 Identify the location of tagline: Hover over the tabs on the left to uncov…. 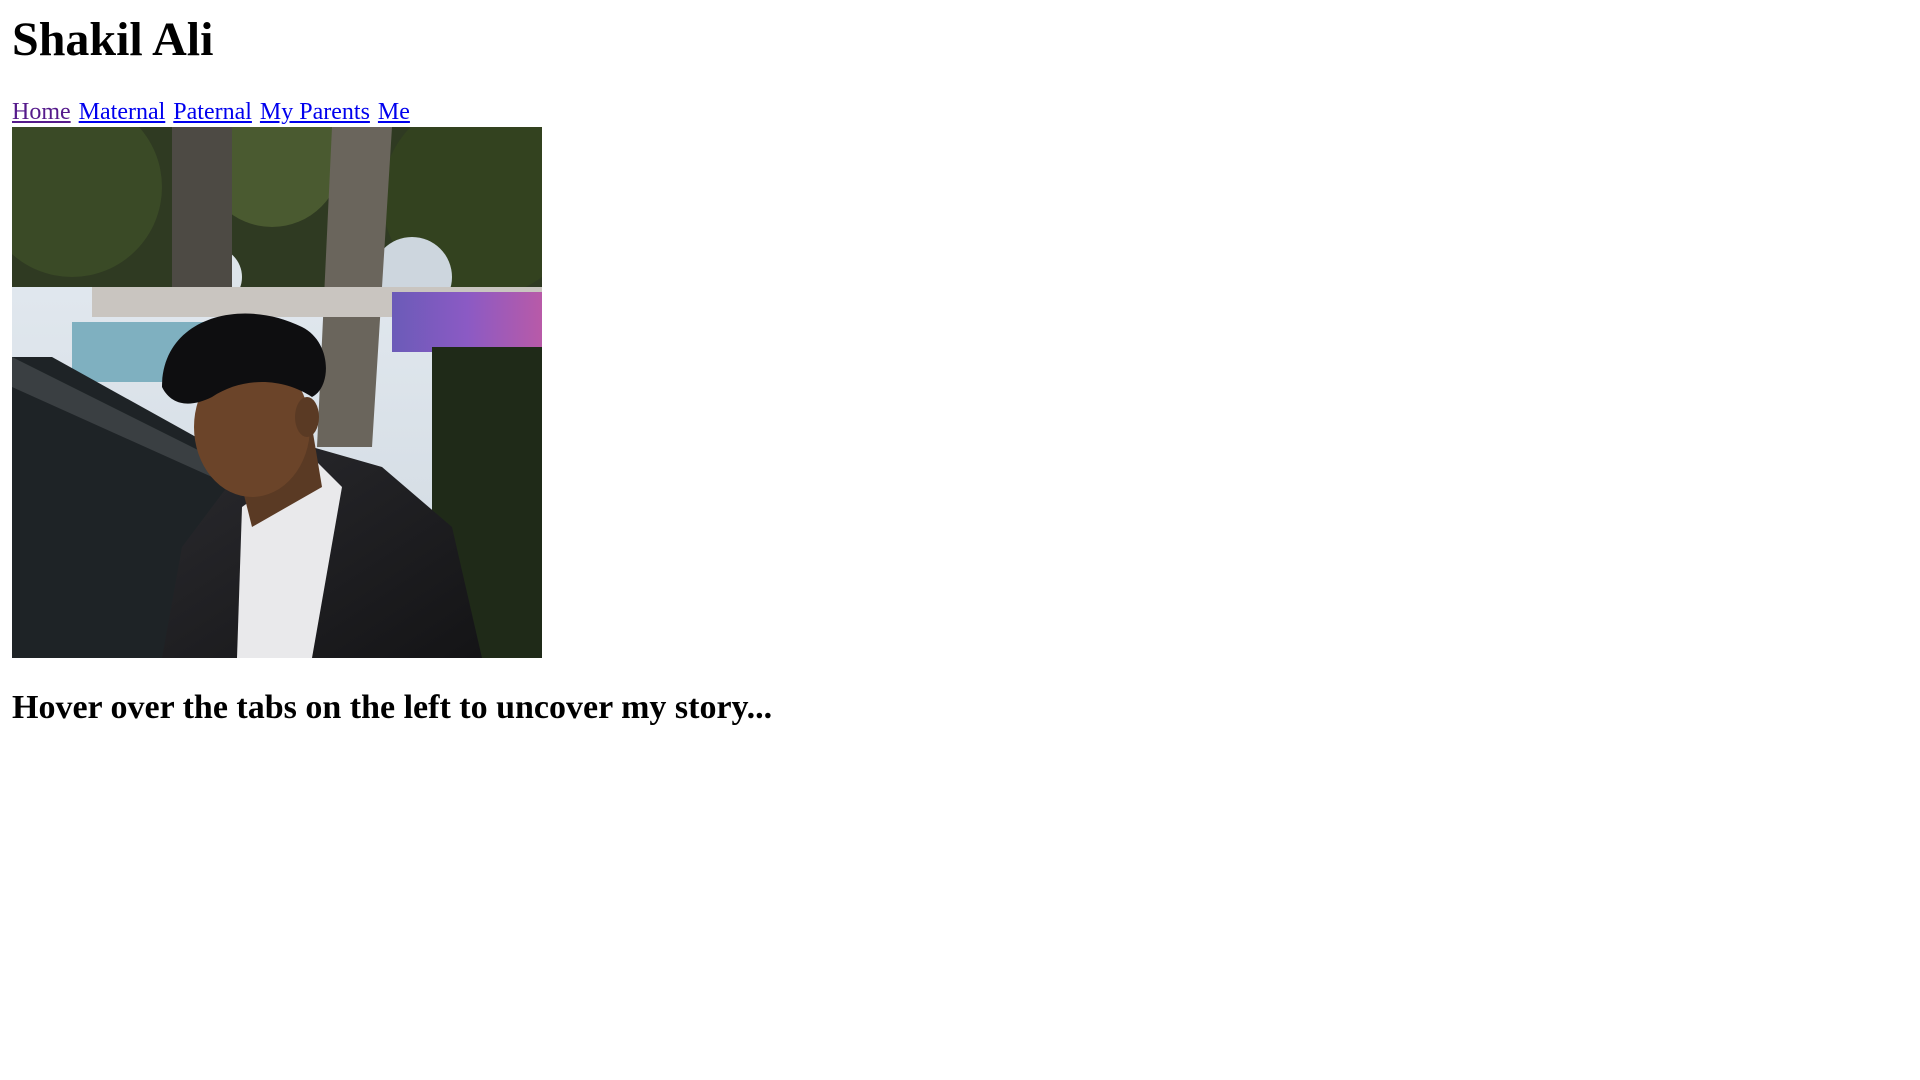
(392, 707).